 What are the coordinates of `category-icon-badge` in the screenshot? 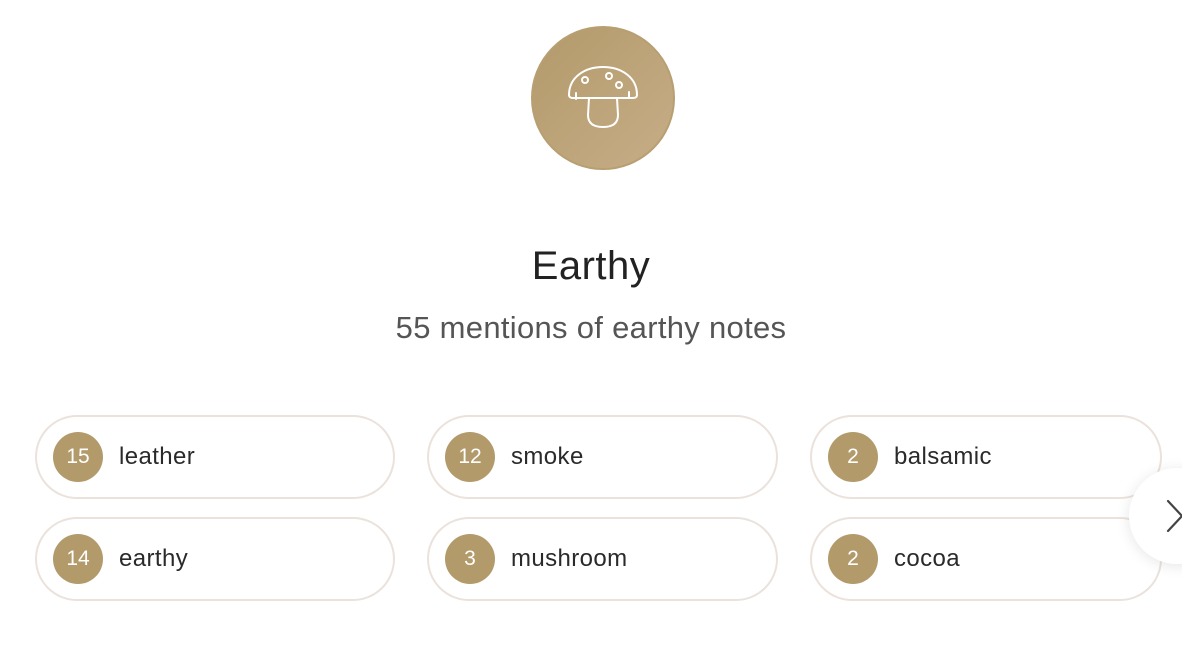 It's located at (603, 98).